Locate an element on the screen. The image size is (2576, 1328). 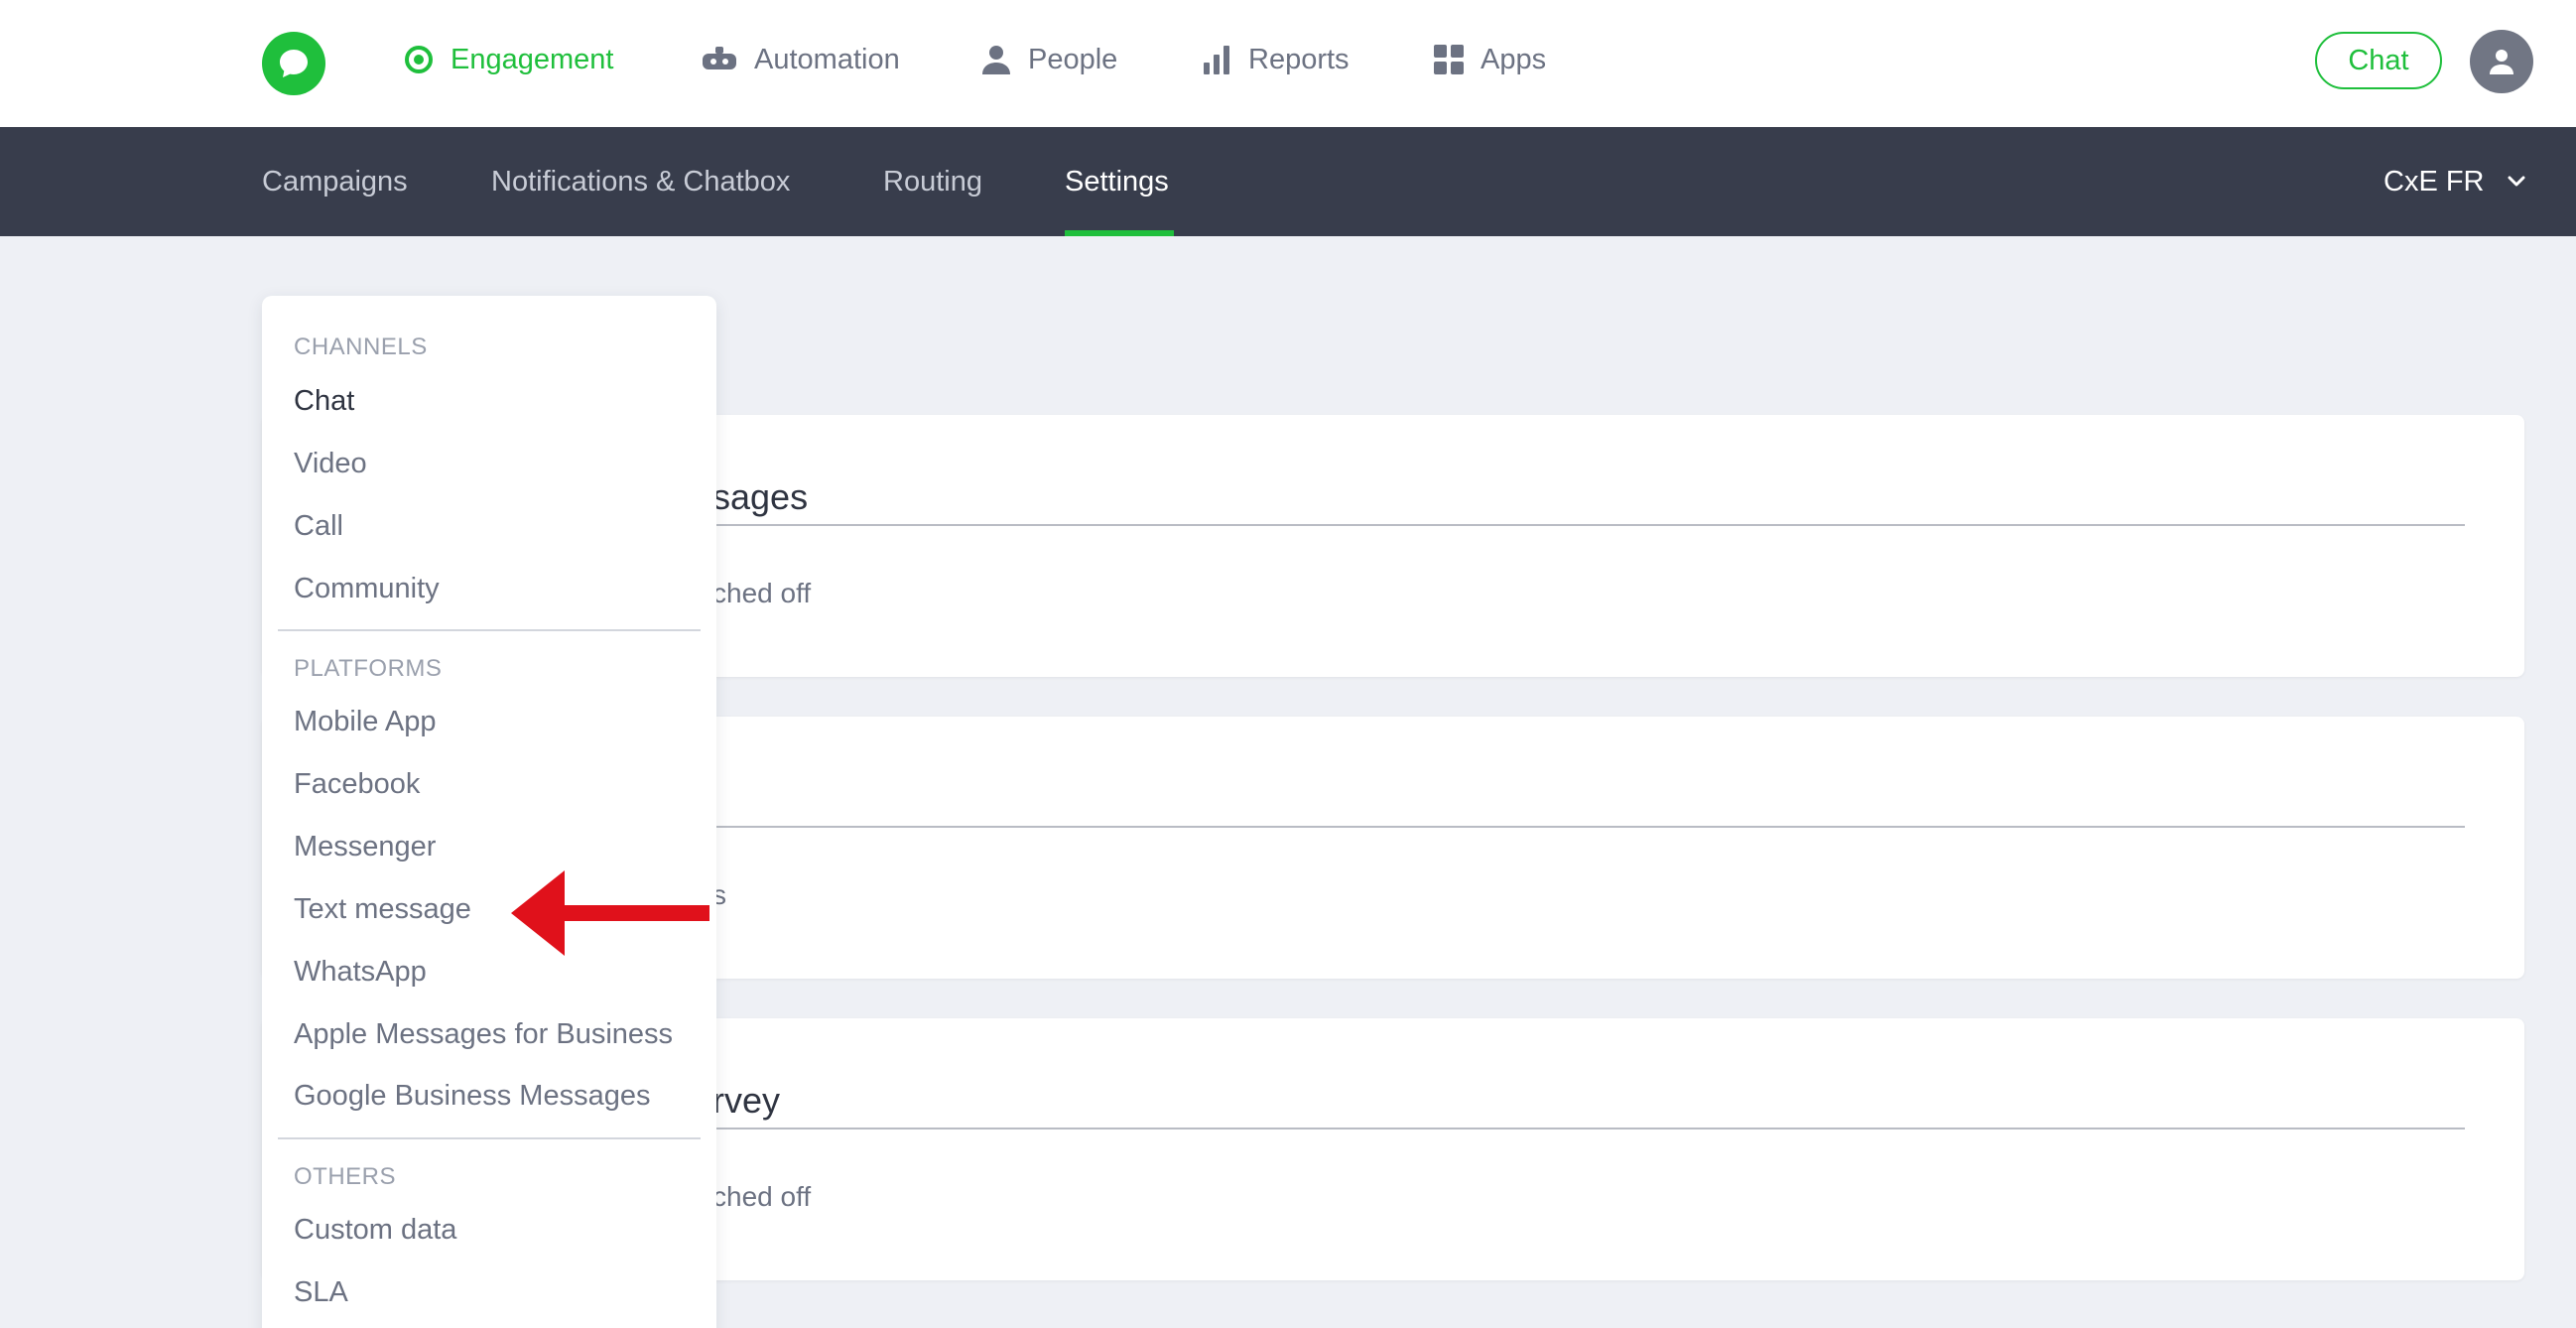
chat-bubble-icon is located at coordinates (294, 64).